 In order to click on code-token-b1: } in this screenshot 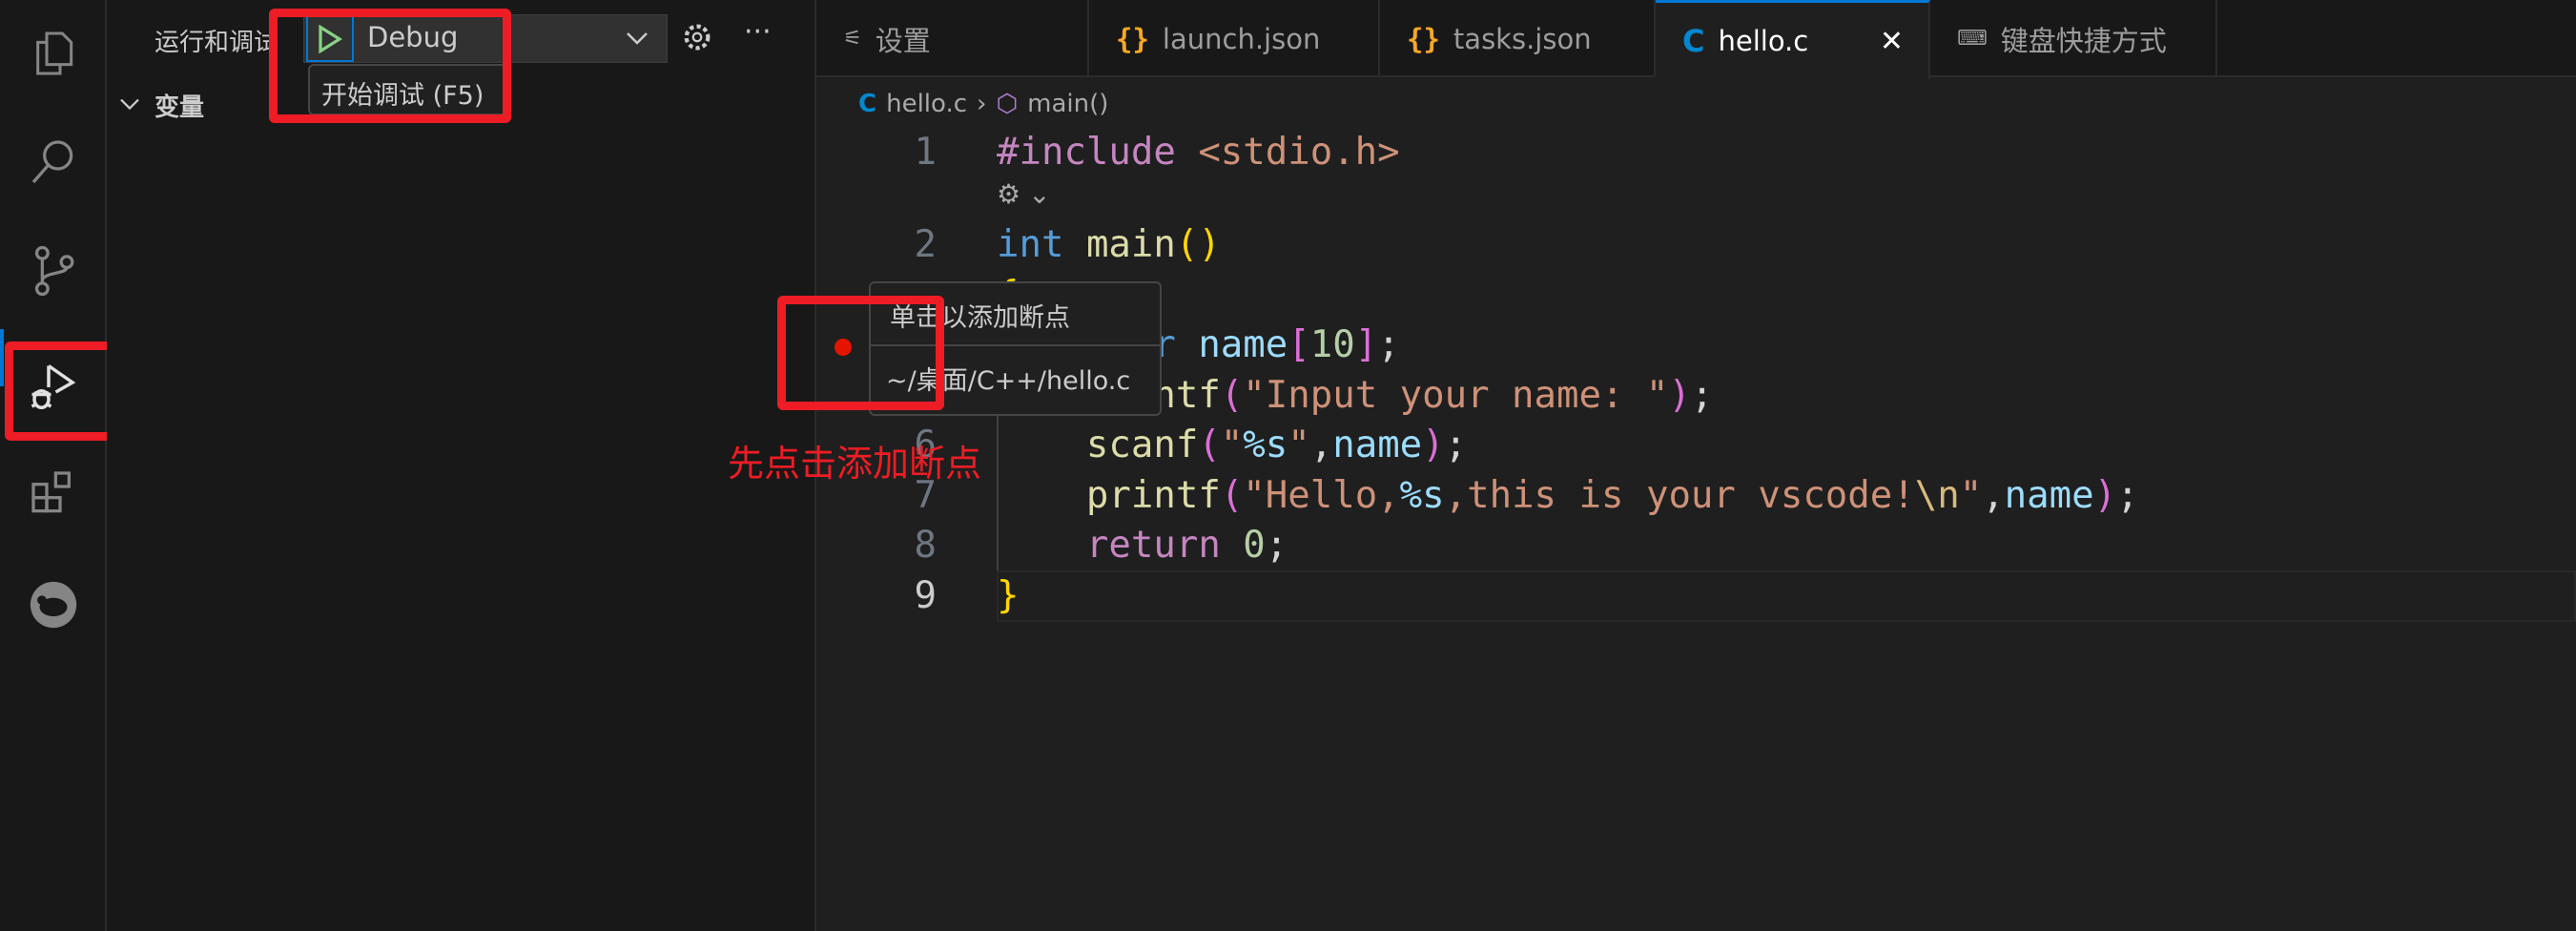, I will do `click(1008, 595)`.